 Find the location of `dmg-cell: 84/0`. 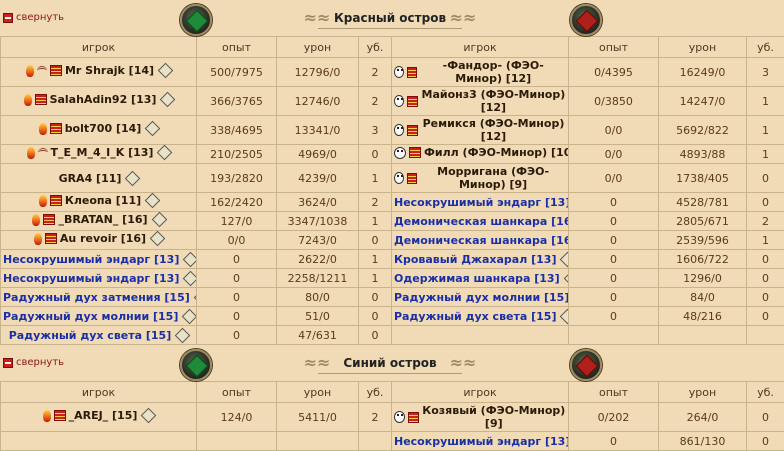

dmg-cell: 84/0 is located at coordinates (702, 297).